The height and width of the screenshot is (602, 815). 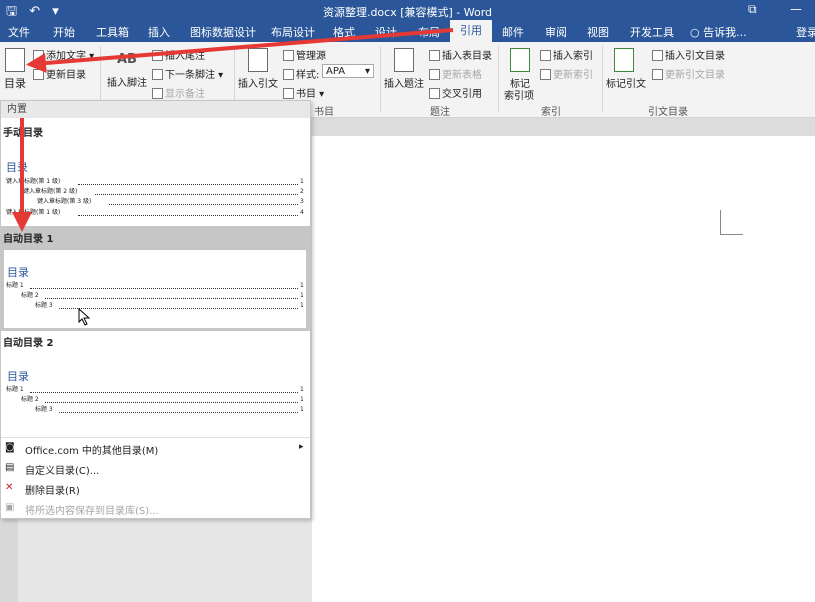 I want to click on tab-references: 引用, so click(x=471, y=31).